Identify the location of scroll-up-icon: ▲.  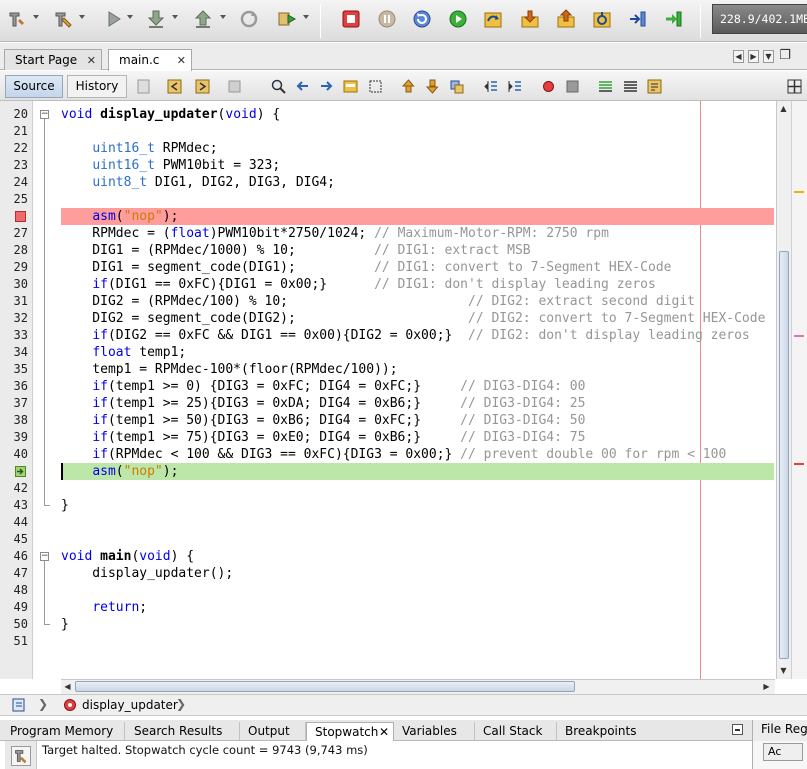
(783, 108).